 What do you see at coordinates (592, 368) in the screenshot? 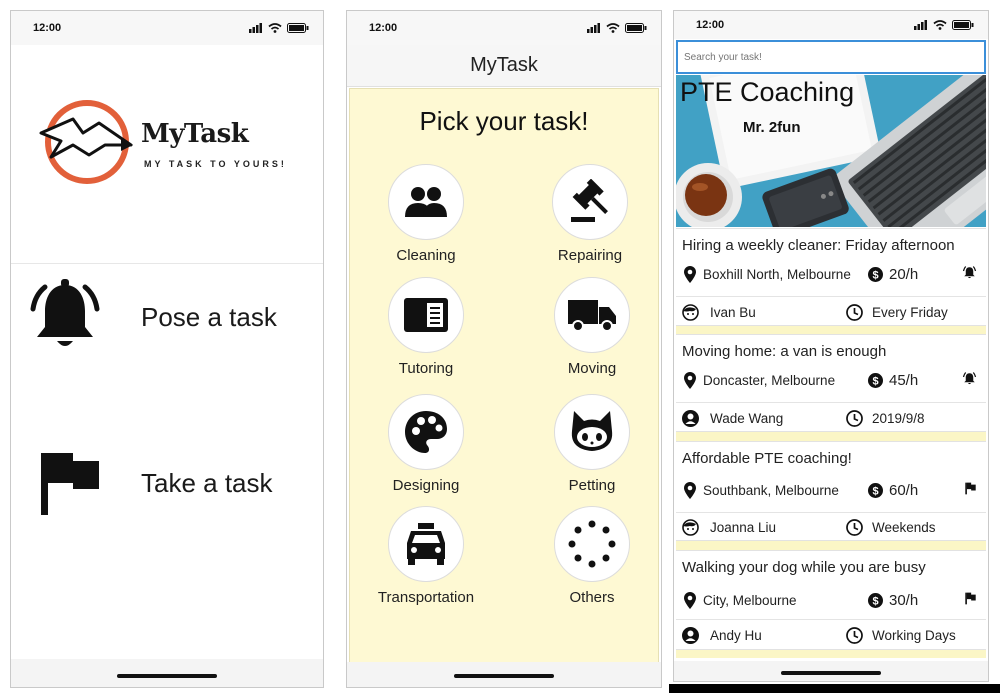
I see `category-label: Moving` at bounding box center [592, 368].